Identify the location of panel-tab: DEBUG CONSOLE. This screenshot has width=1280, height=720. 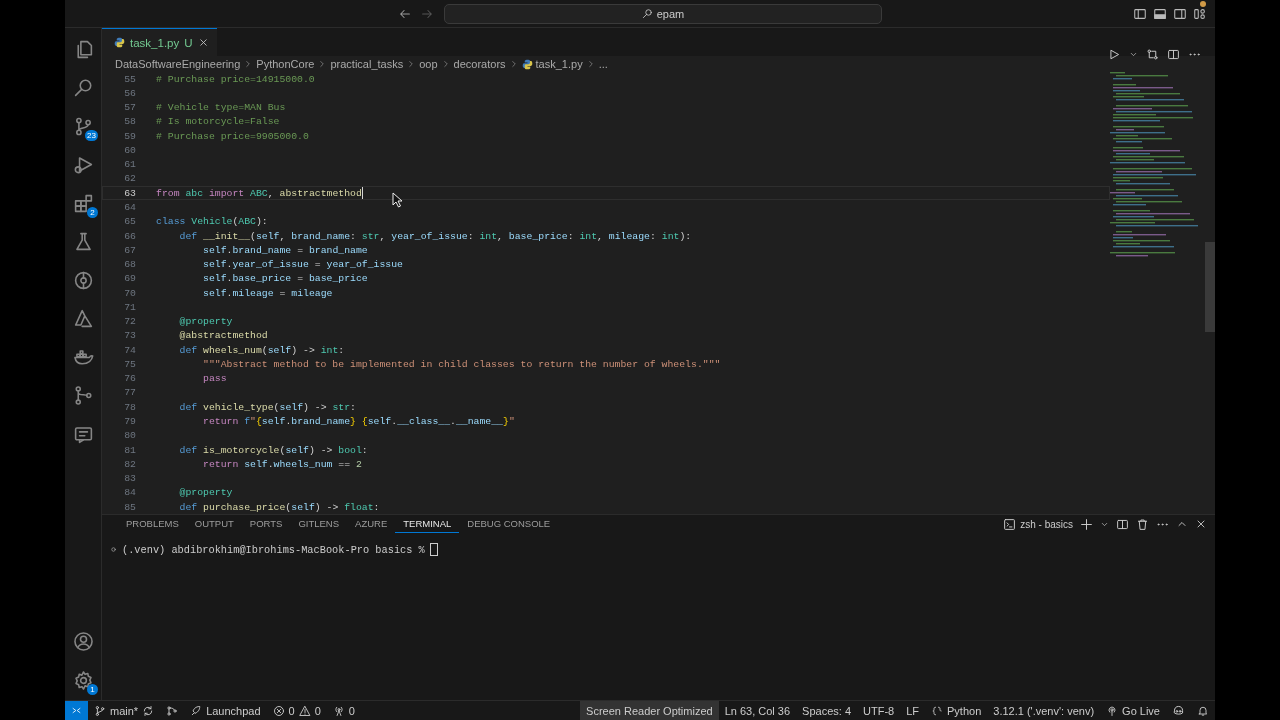
(509, 524).